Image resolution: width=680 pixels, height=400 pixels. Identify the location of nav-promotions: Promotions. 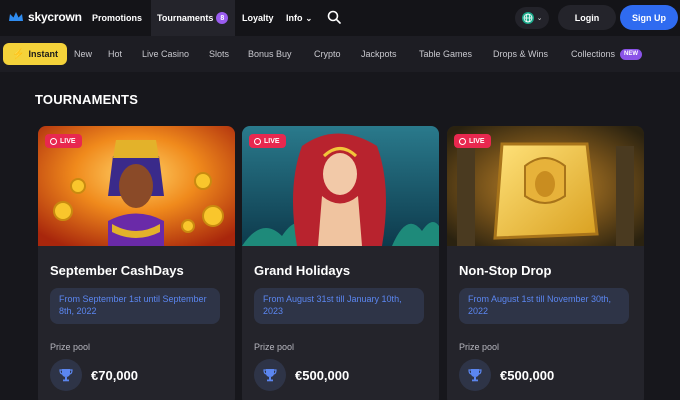
(117, 18).